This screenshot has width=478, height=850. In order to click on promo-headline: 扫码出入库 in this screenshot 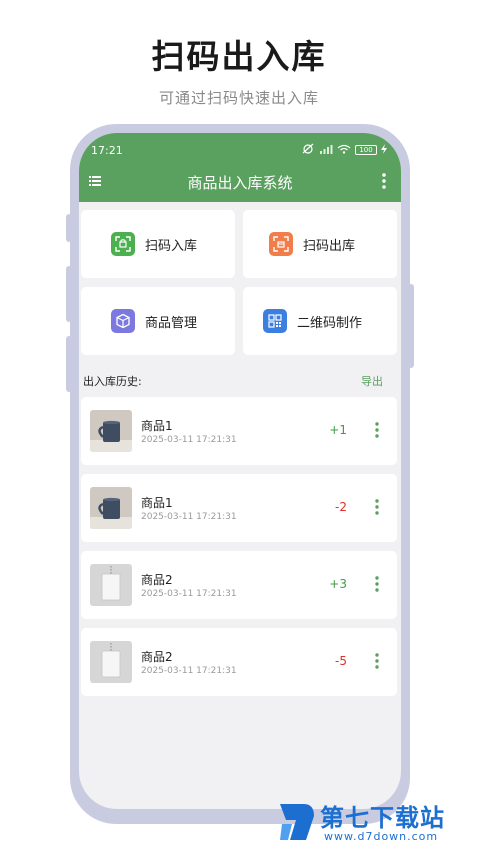, I will do `click(239, 56)`.